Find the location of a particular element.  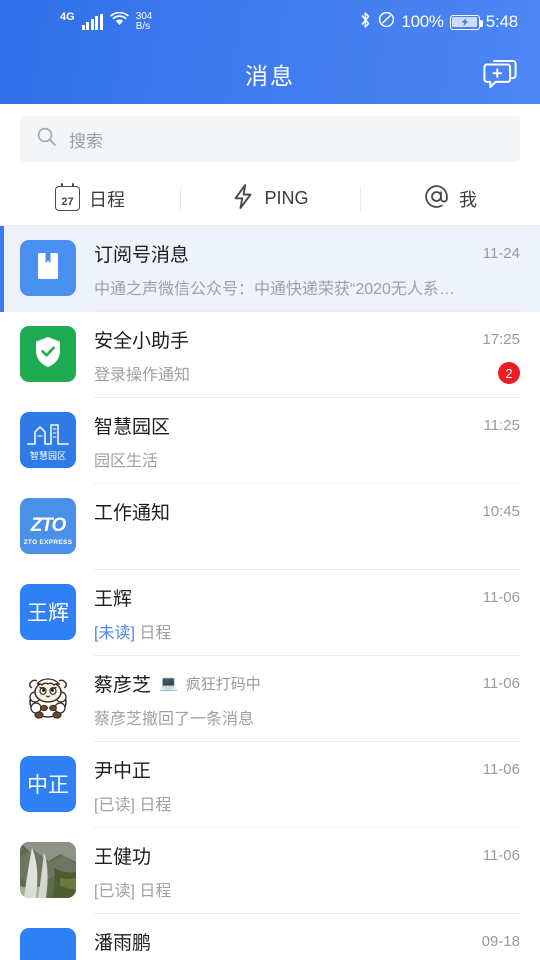

at-icon is located at coordinates (436, 199).